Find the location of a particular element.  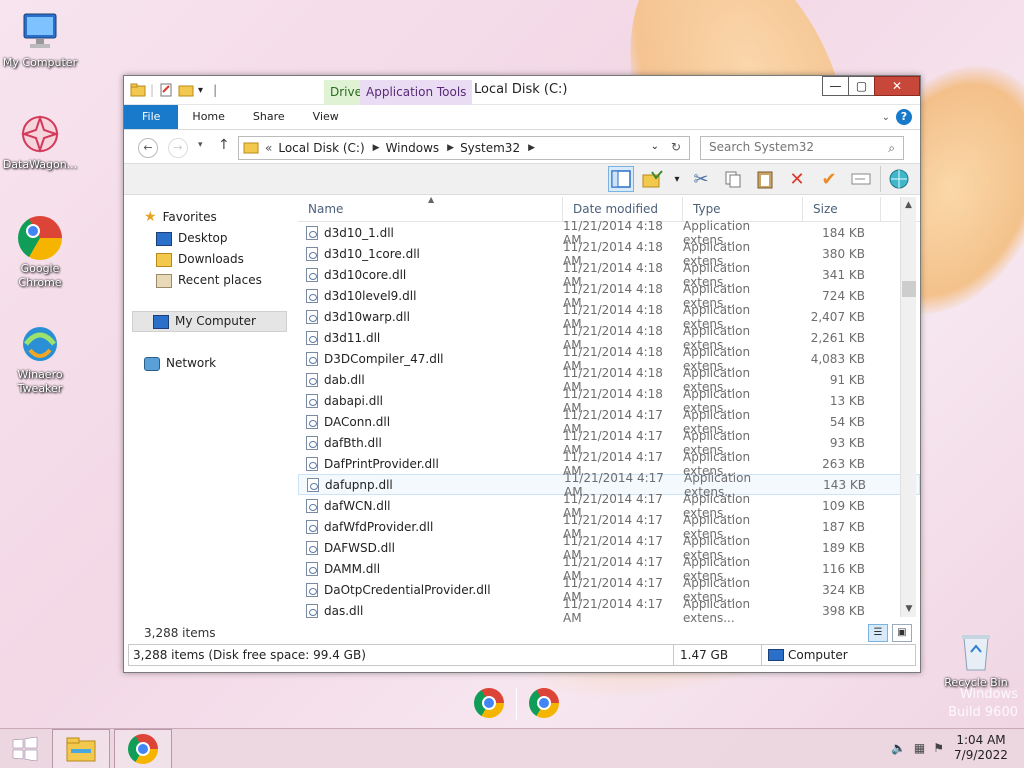

nav-label: Desktop is located at coordinates (203, 238).